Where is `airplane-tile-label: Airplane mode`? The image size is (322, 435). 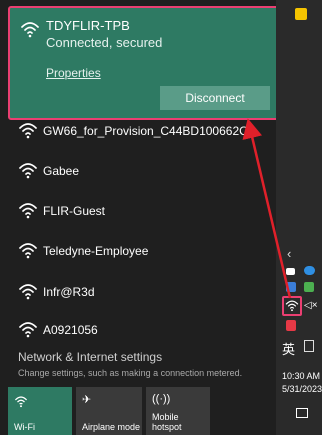
airplane-tile-label: Airplane mode is located at coordinates (111, 427).